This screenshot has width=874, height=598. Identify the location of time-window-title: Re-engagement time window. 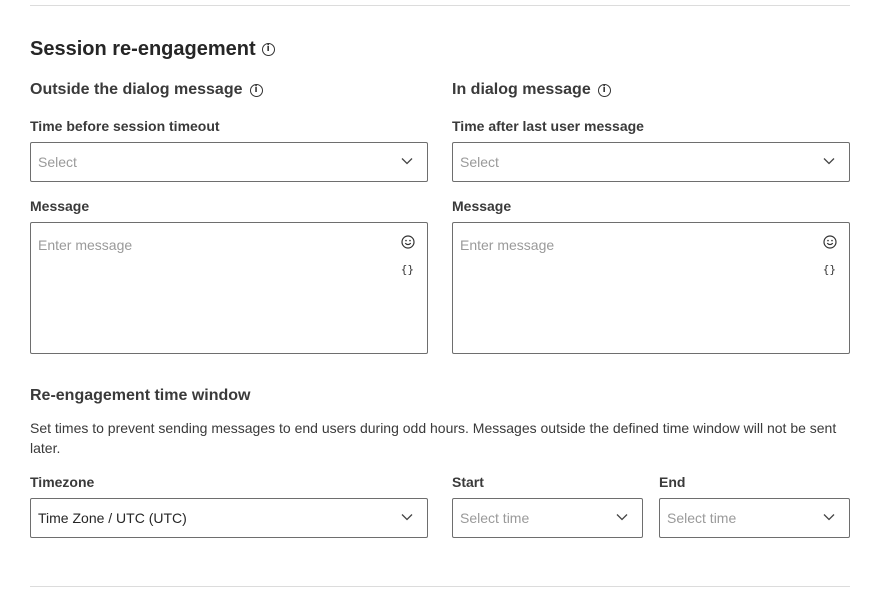
(140, 395).